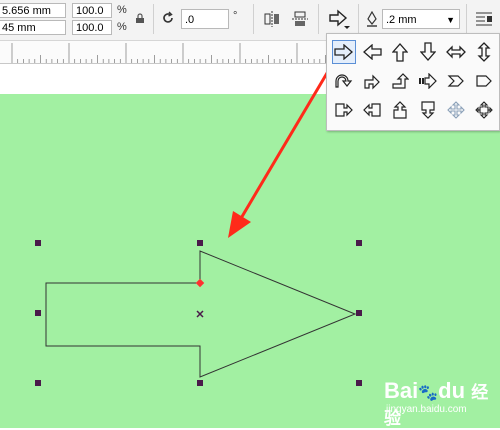 This screenshot has width=500, height=430. What do you see at coordinates (372, 81) in the screenshot?
I see `bent-arrow-shape-icon` at bounding box center [372, 81].